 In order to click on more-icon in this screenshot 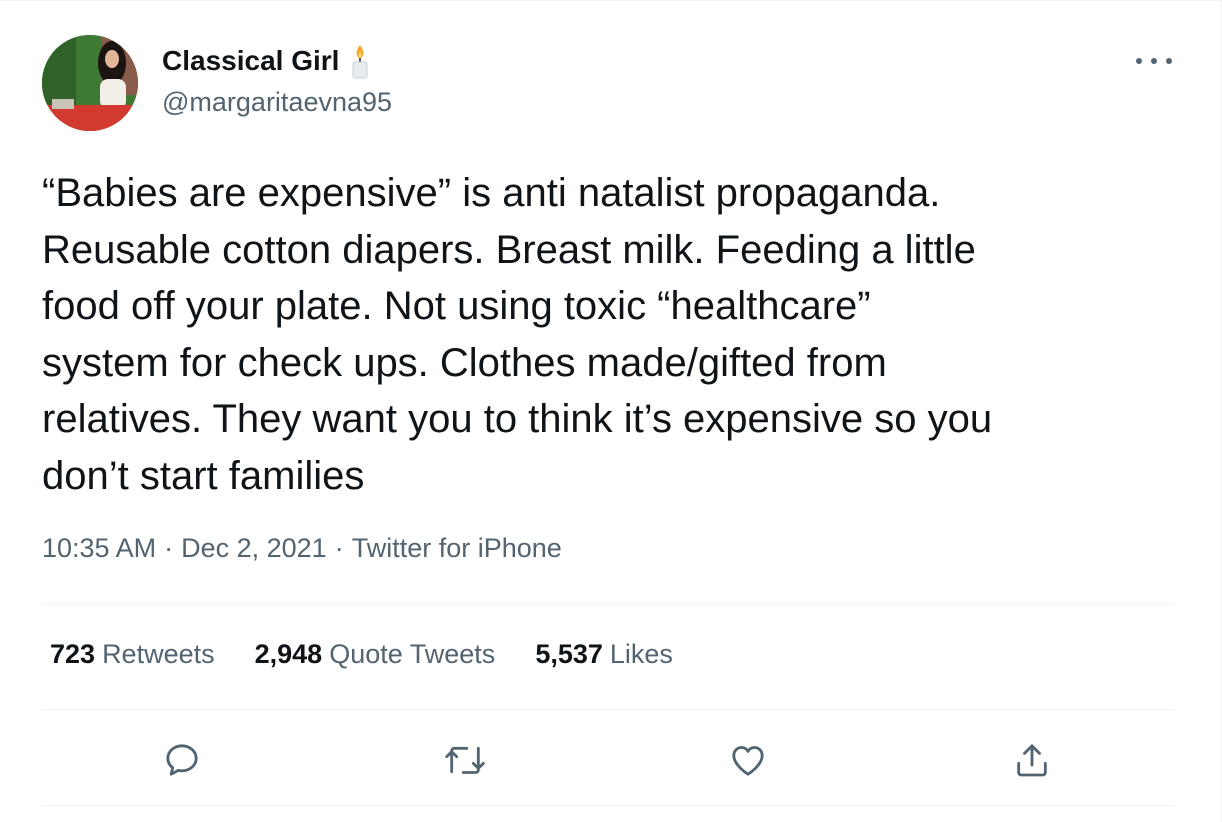, I will do `click(1154, 61)`.